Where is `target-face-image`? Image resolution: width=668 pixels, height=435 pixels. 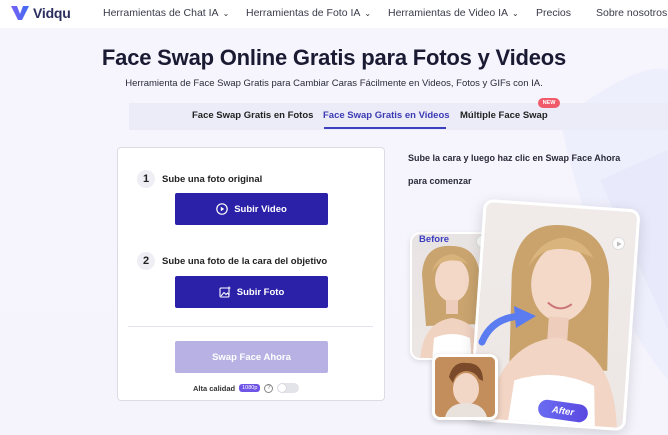
target-face-image is located at coordinates (465, 387).